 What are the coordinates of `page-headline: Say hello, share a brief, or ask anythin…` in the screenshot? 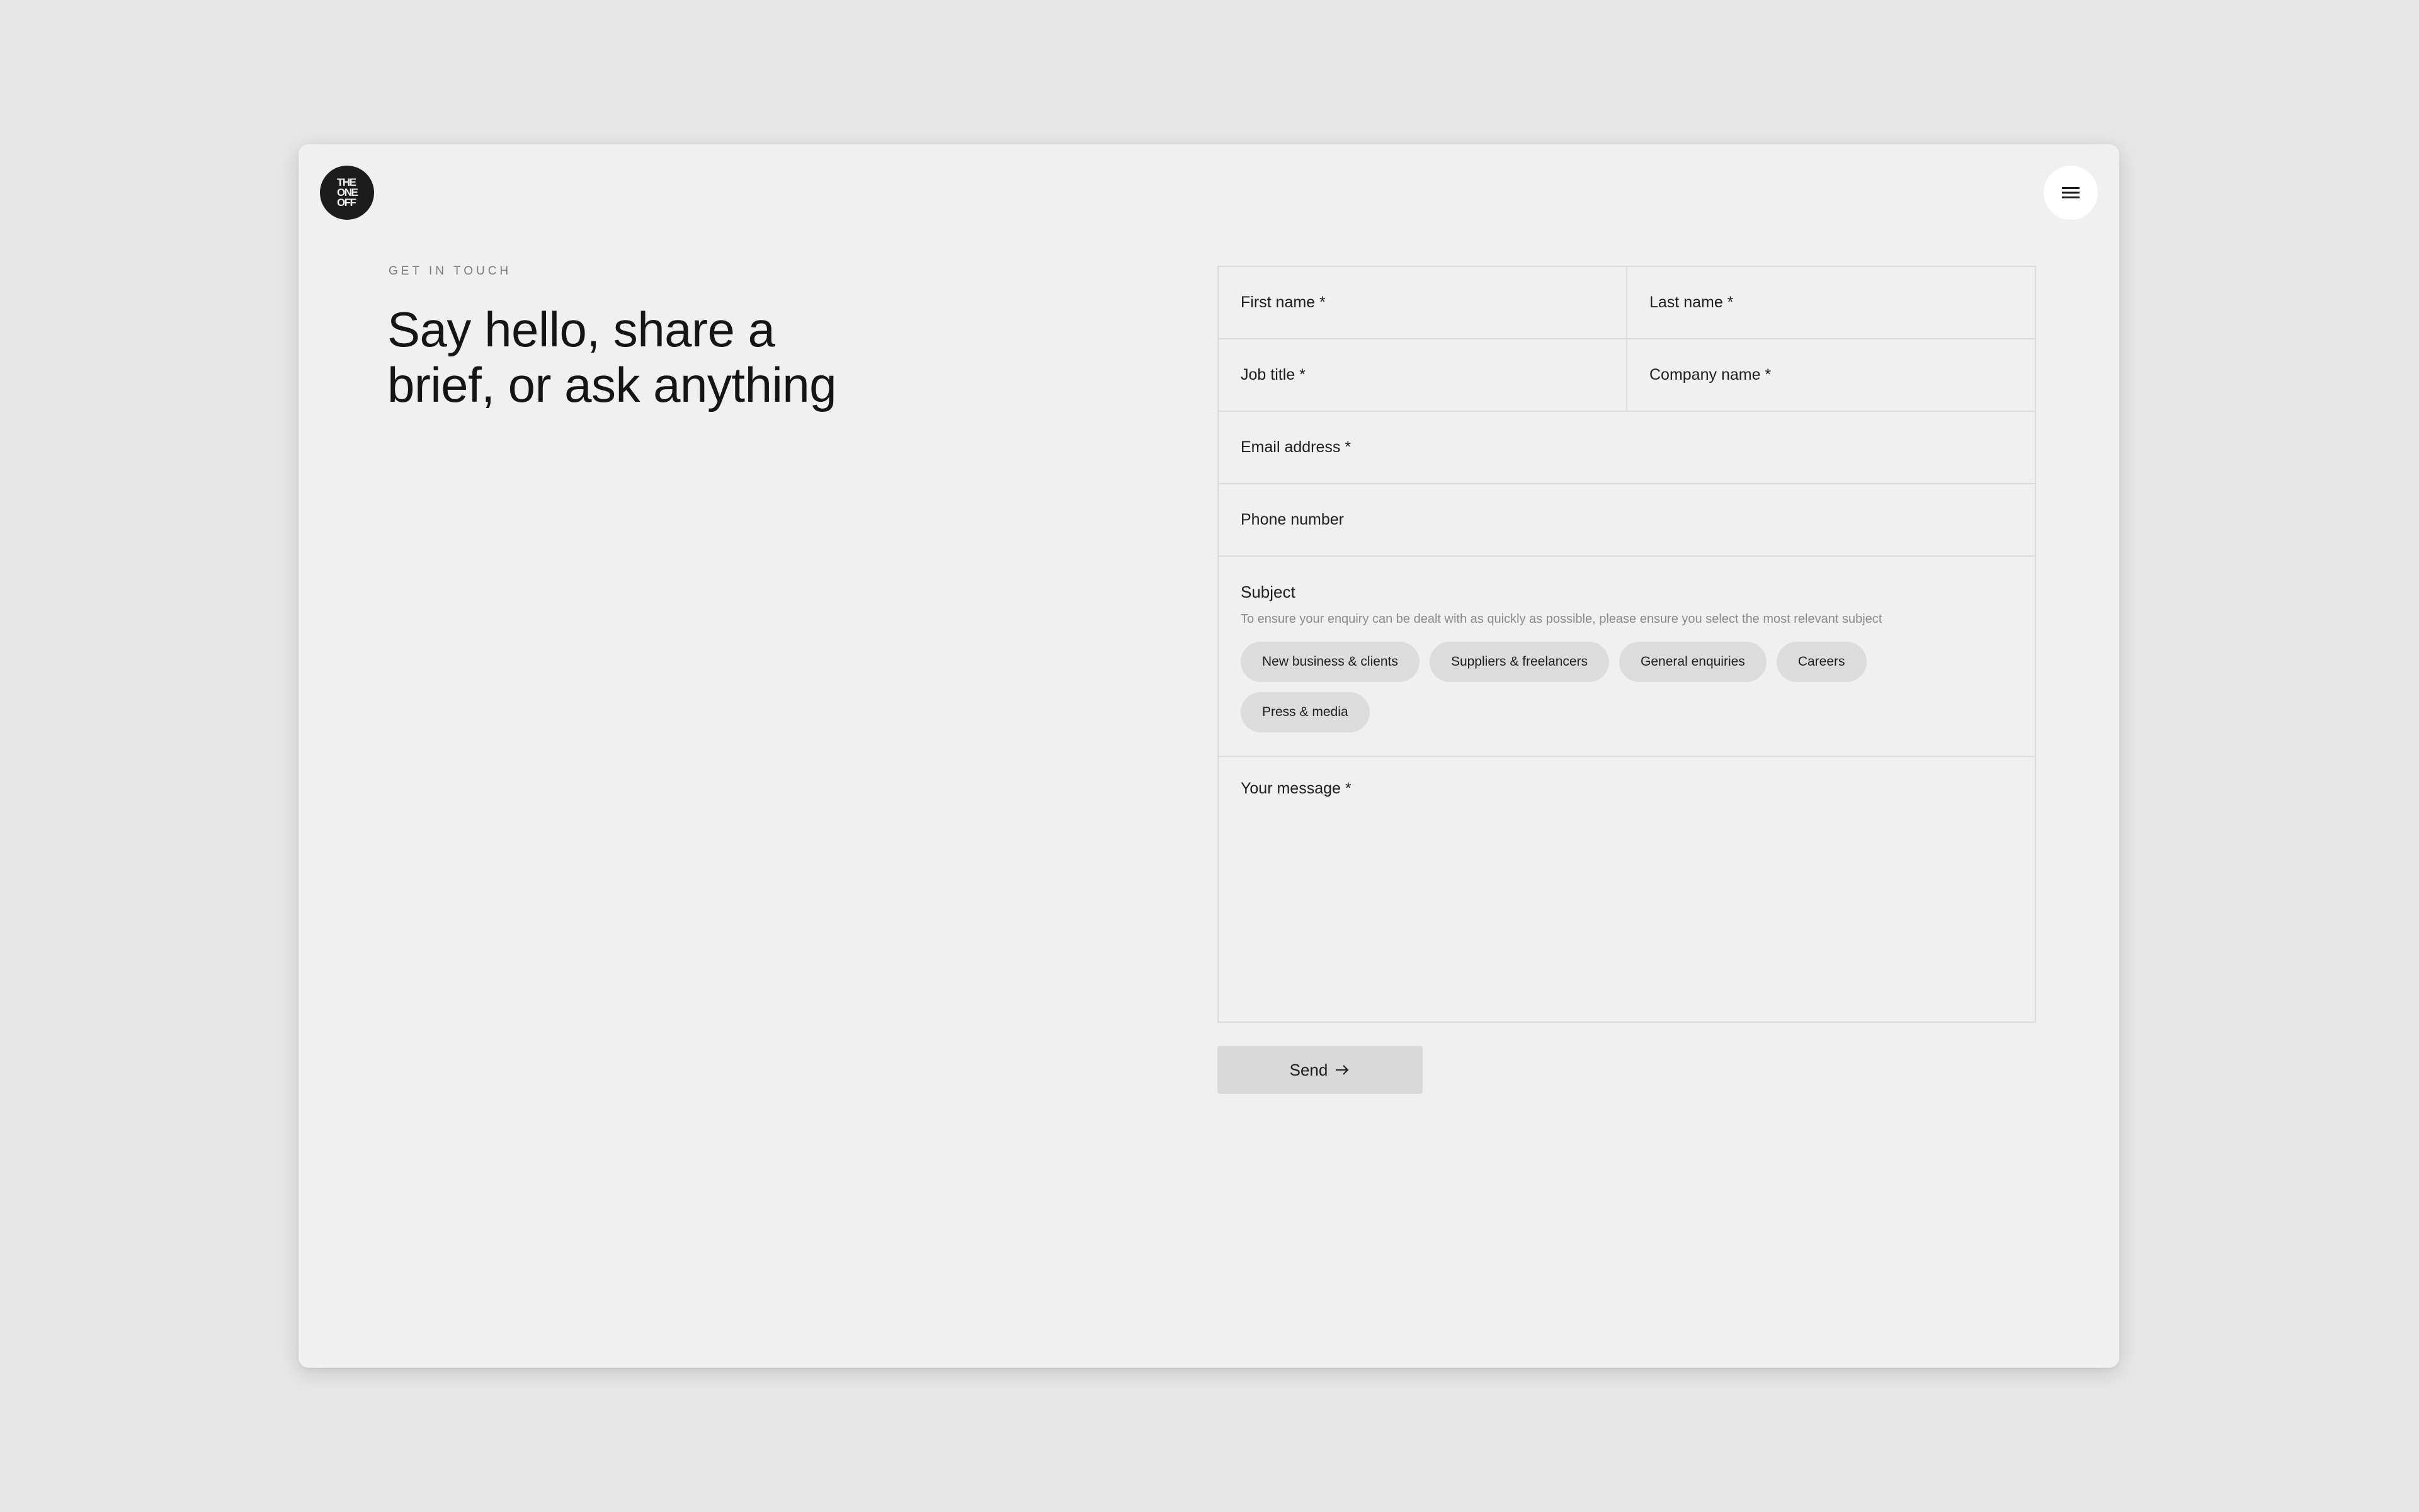 It's located at (612, 357).